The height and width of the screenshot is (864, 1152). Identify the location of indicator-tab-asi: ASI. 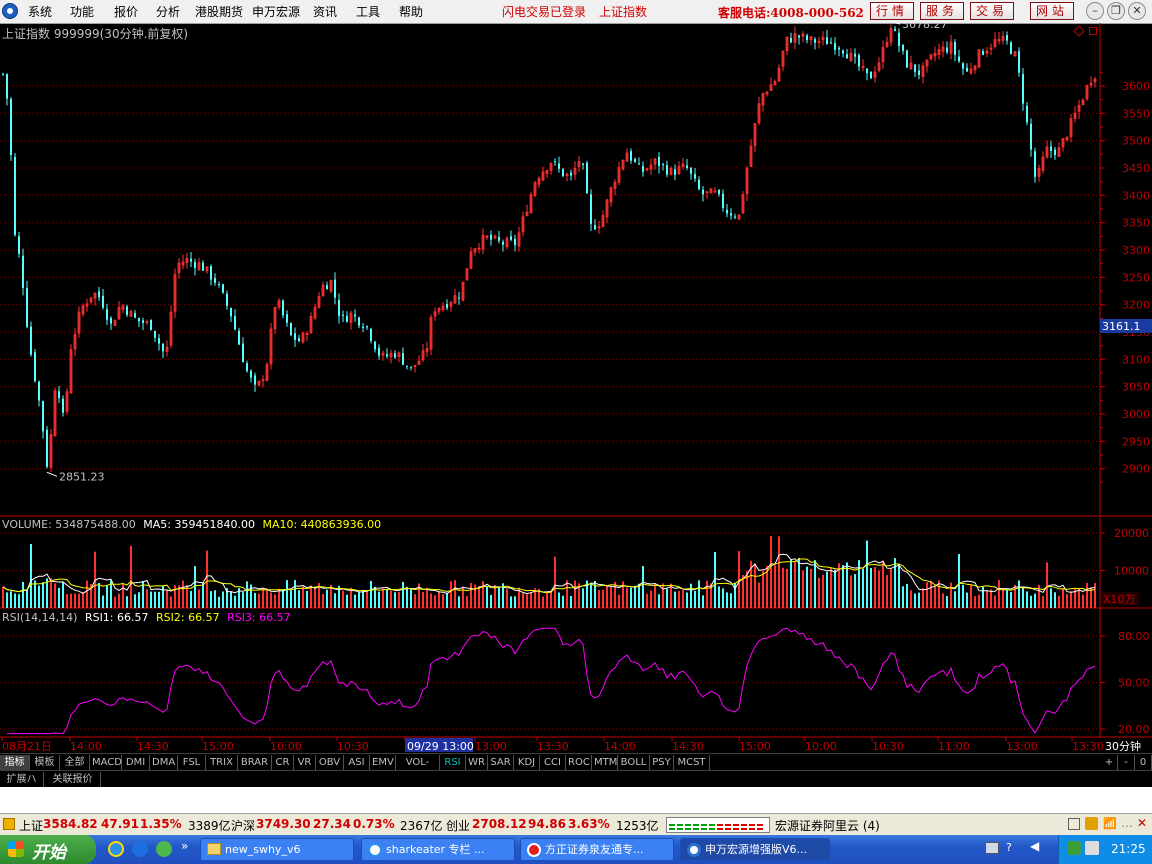
(357, 762).